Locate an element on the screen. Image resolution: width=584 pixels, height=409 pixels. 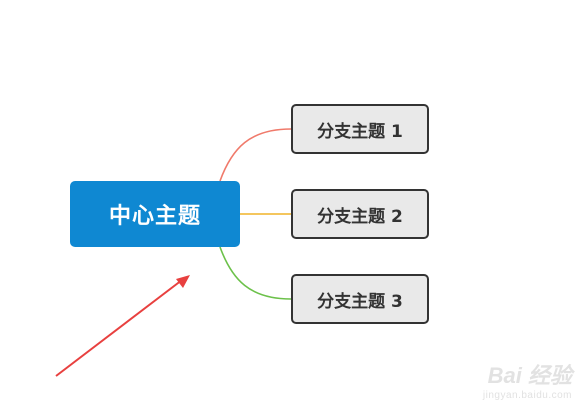
central-topic: 中心主题 is located at coordinates (155, 214).